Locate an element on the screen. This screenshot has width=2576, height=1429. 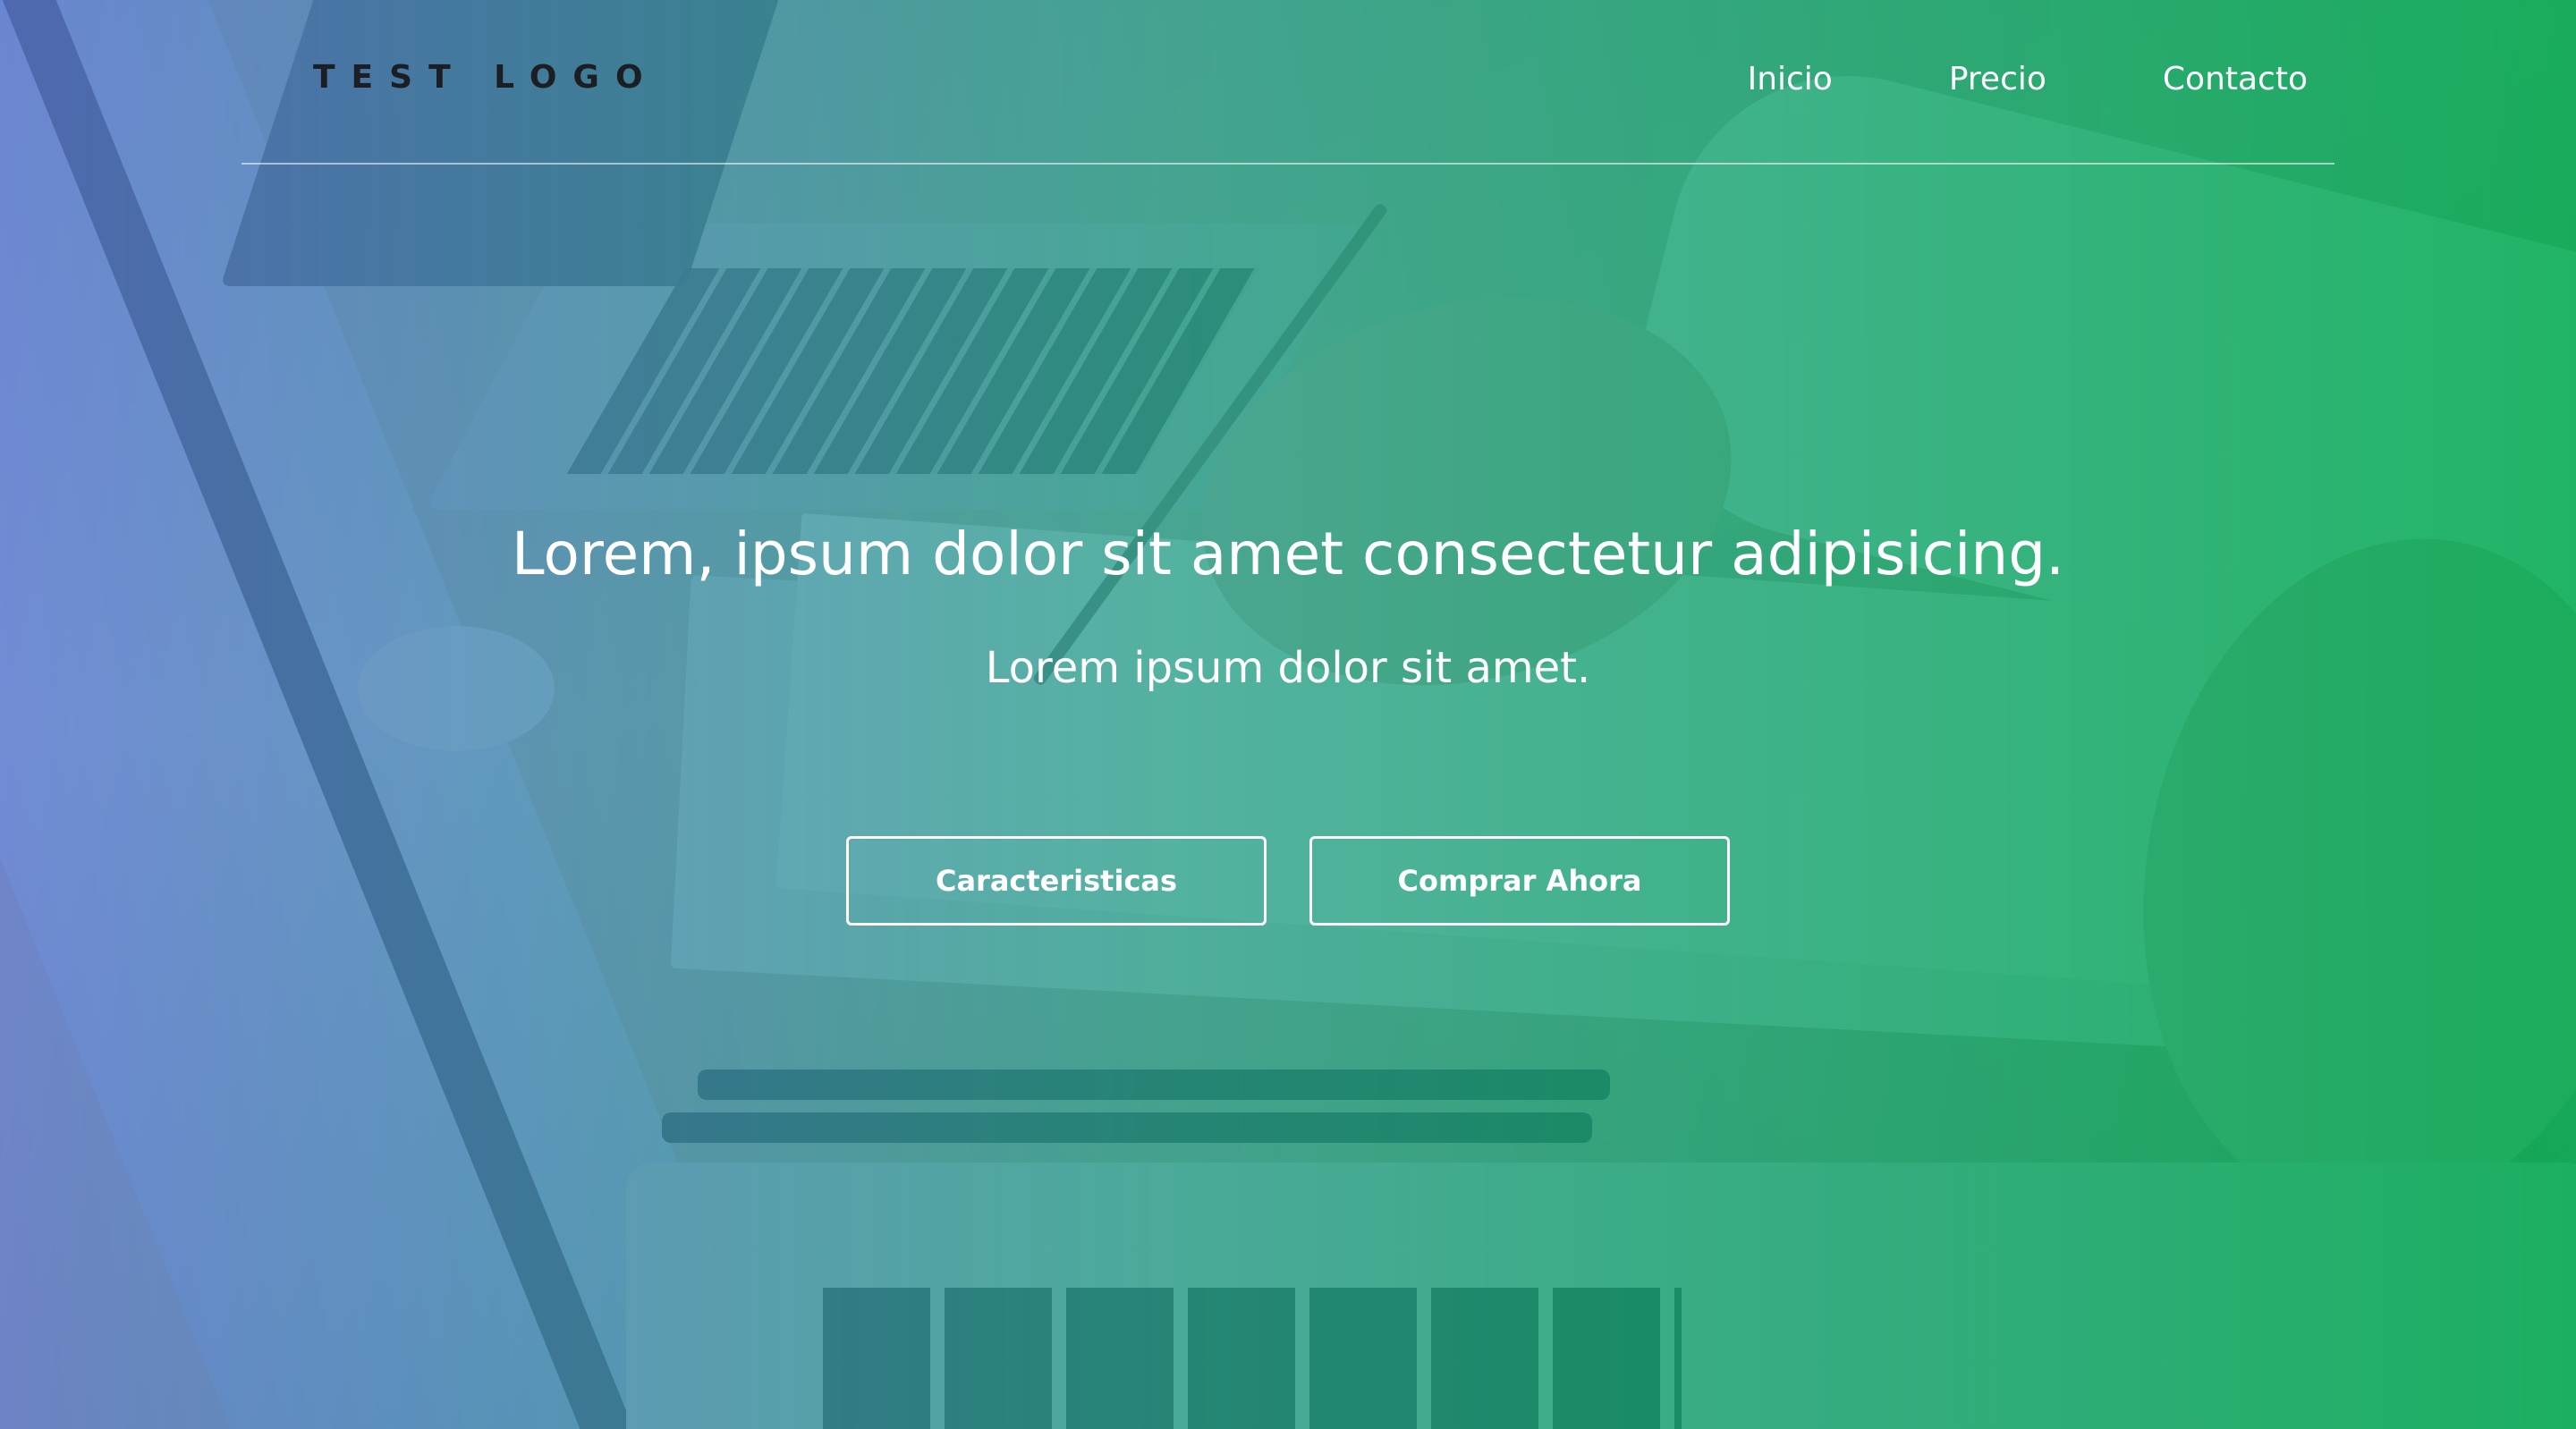
nav-links: Inicio Precio Contacto is located at coordinates (2028, 79).